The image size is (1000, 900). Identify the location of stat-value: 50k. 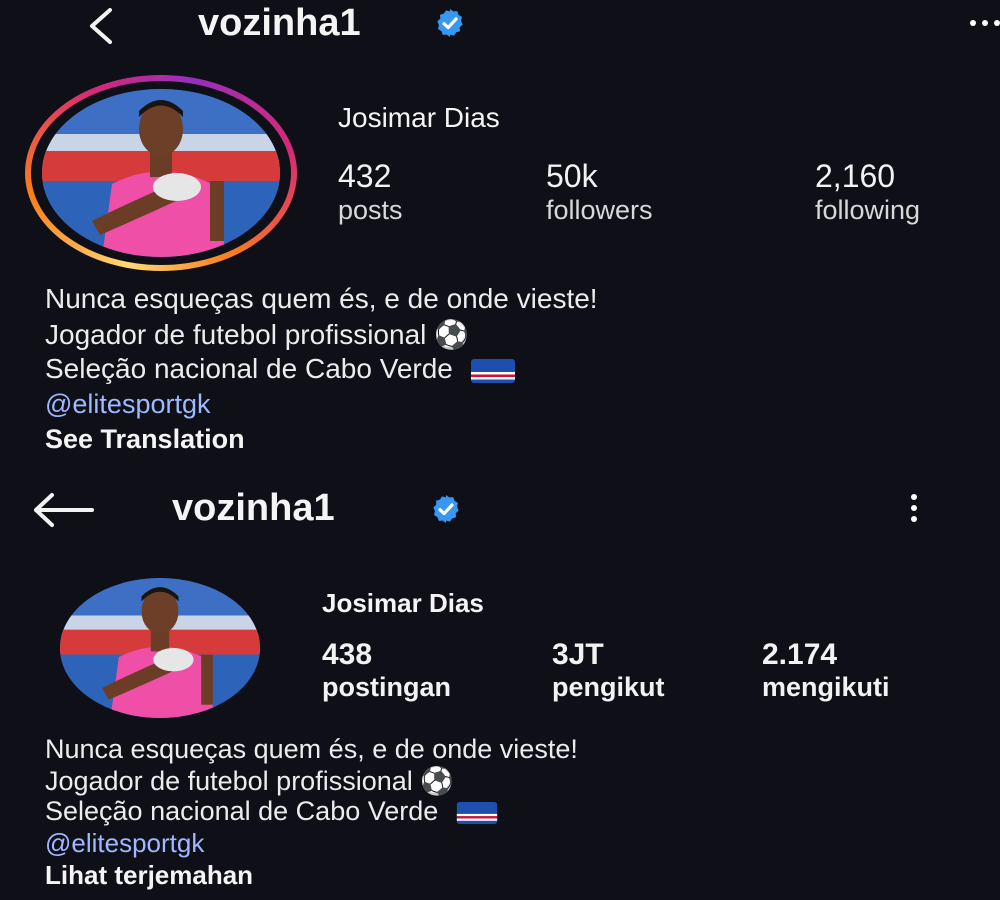
(572, 176).